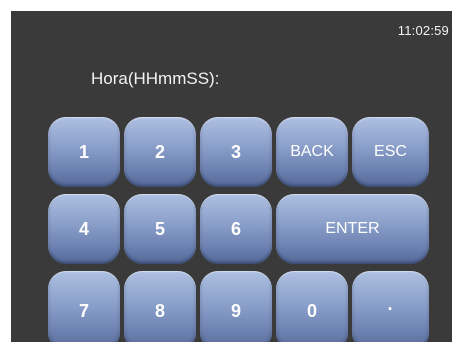  Describe the element at coordinates (390, 152) in the screenshot. I see `esc-button: ESC` at that location.